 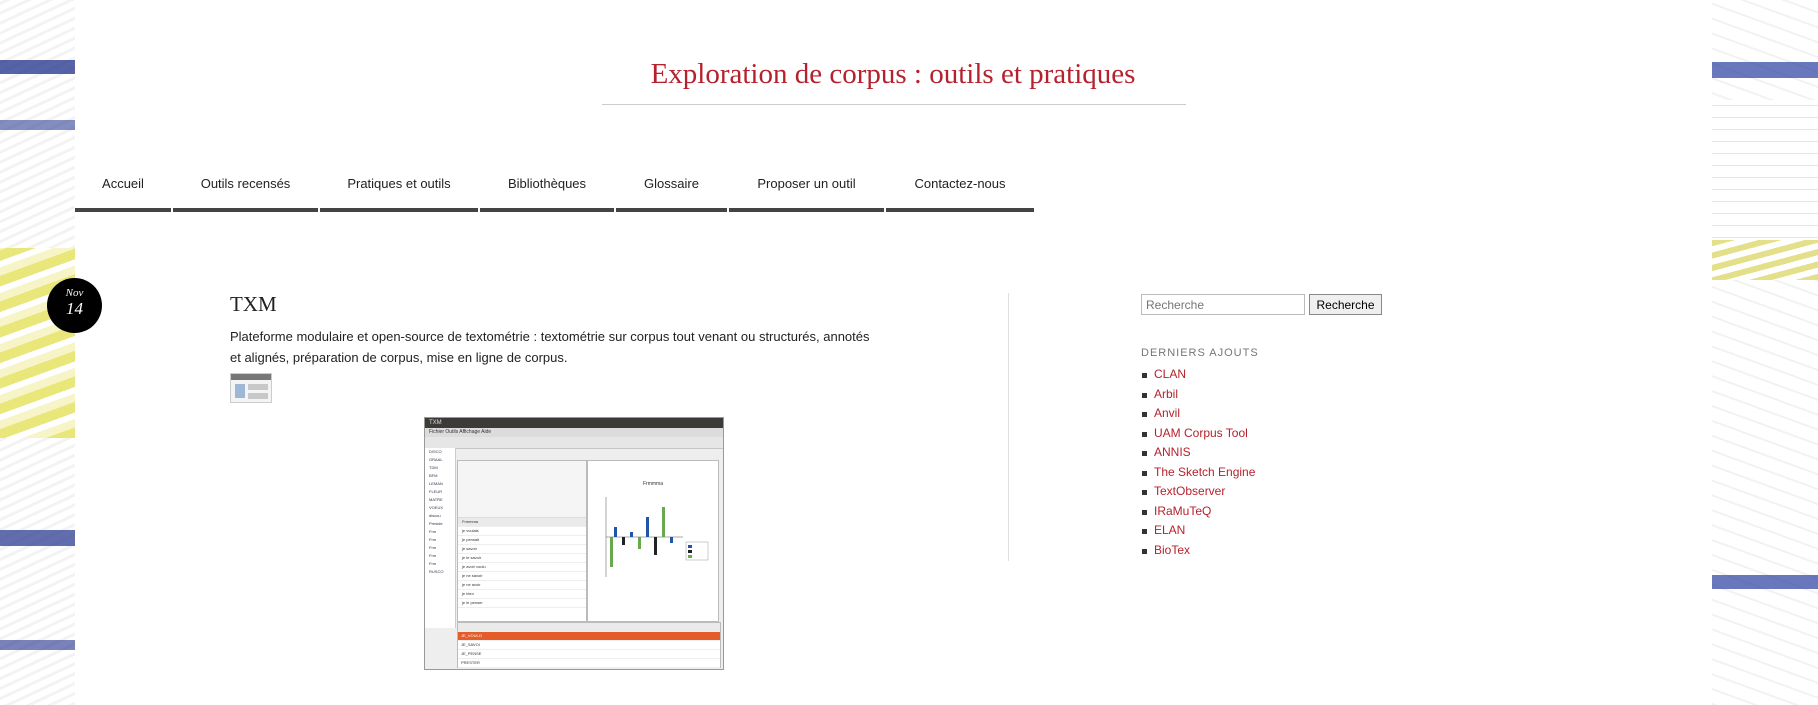 I want to click on table-row, so click(x=589, y=627).